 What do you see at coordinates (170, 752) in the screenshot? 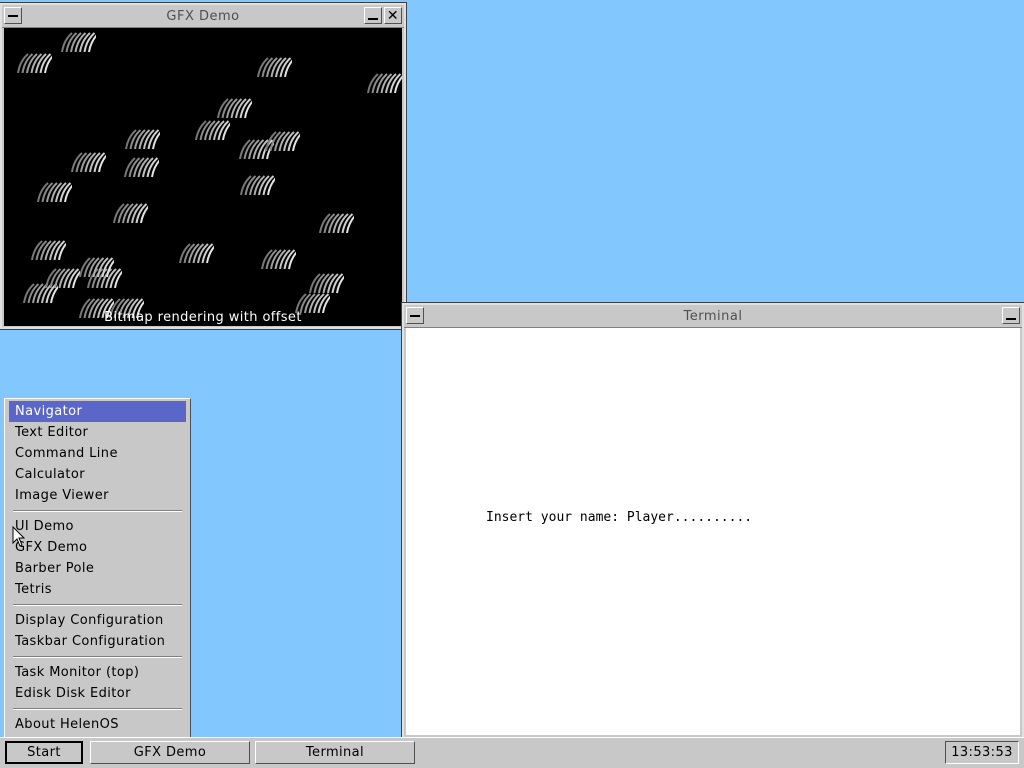
I see `task-button-gfx-demo: GFX Demo` at bounding box center [170, 752].